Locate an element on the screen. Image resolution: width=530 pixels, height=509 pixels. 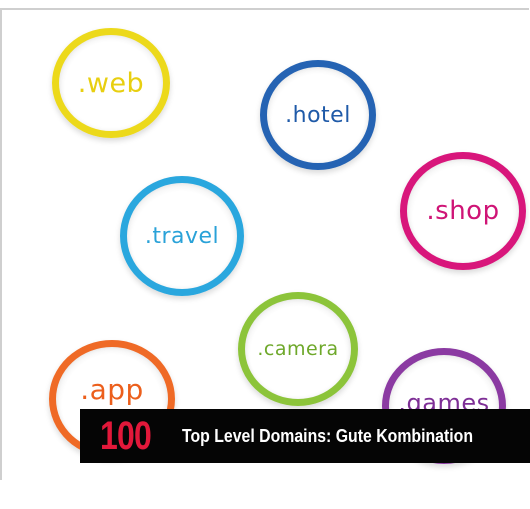
domain-badge-hotel: .hotel is located at coordinates (318, 115).